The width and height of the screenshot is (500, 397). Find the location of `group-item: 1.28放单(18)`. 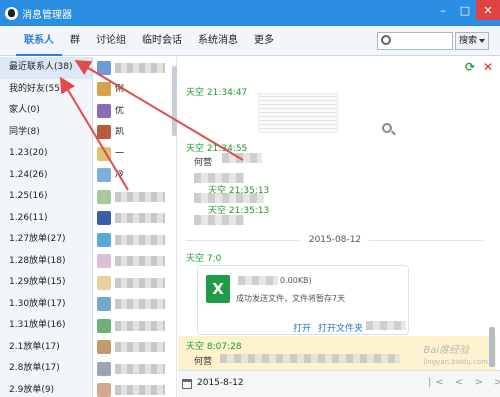

group-item: 1.28放单(18) is located at coordinates (46, 262).